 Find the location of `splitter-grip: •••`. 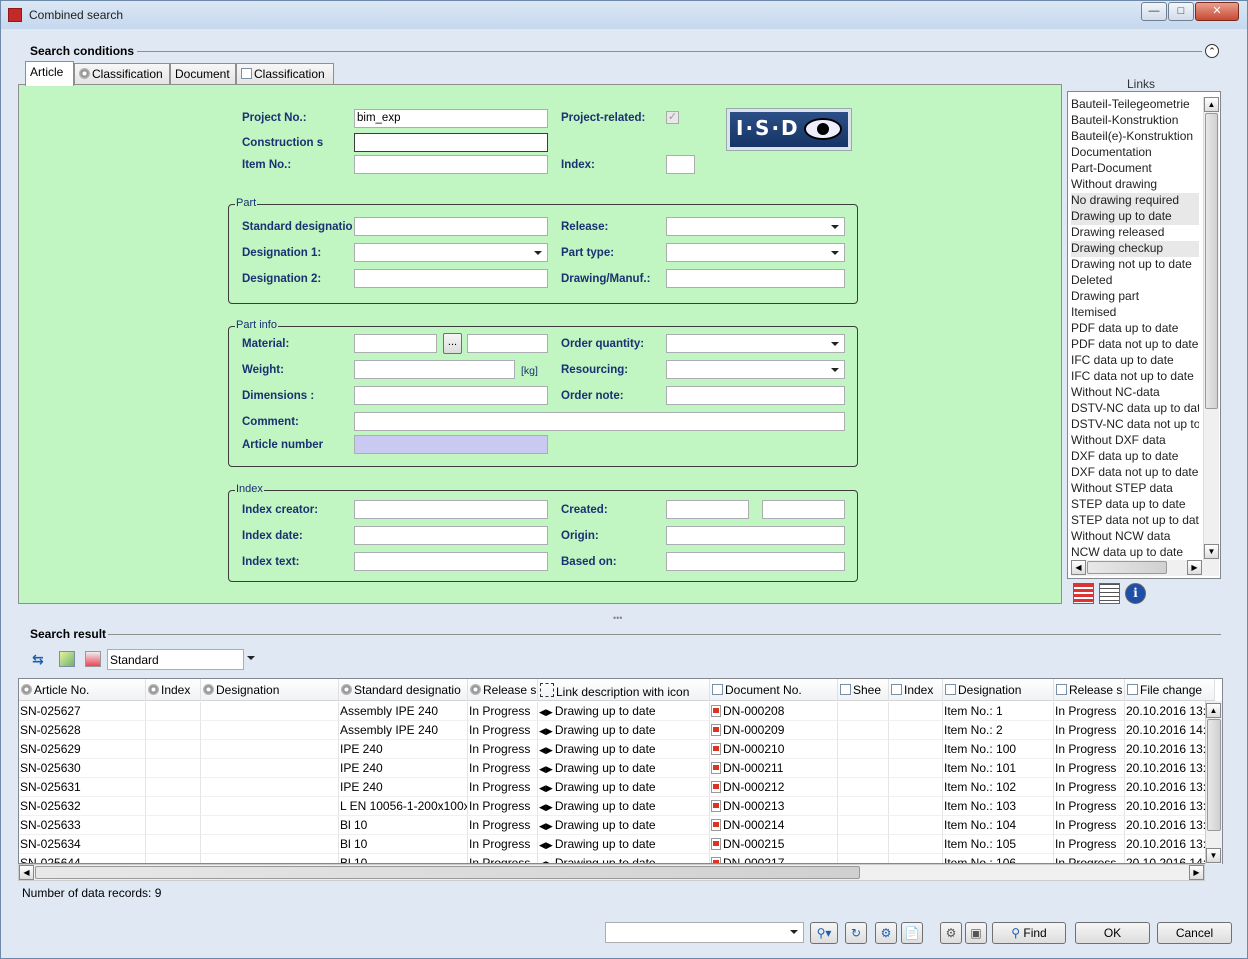

splitter-grip: ••• is located at coordinates (617, 618).